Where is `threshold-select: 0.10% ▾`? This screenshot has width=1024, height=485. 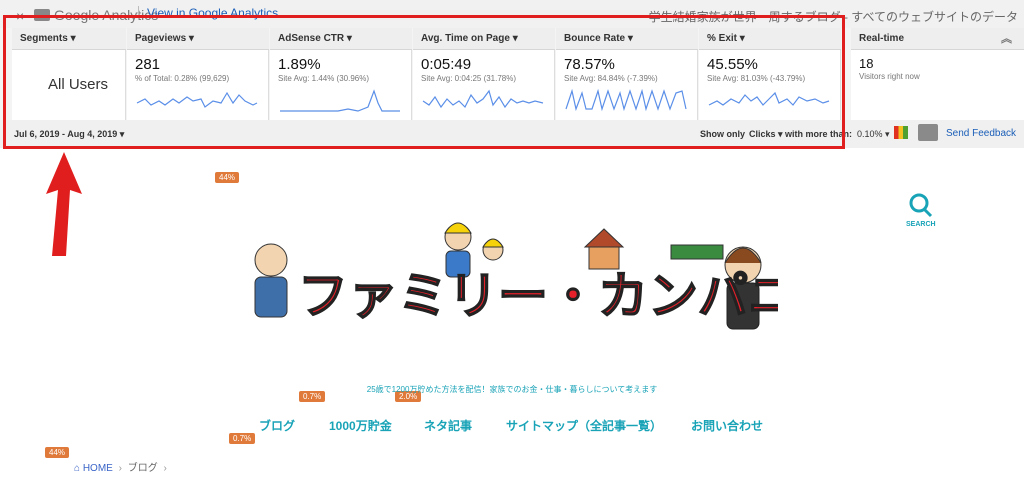 threshold-select: 0.10% ▾ is located at coordinates (873, 134).